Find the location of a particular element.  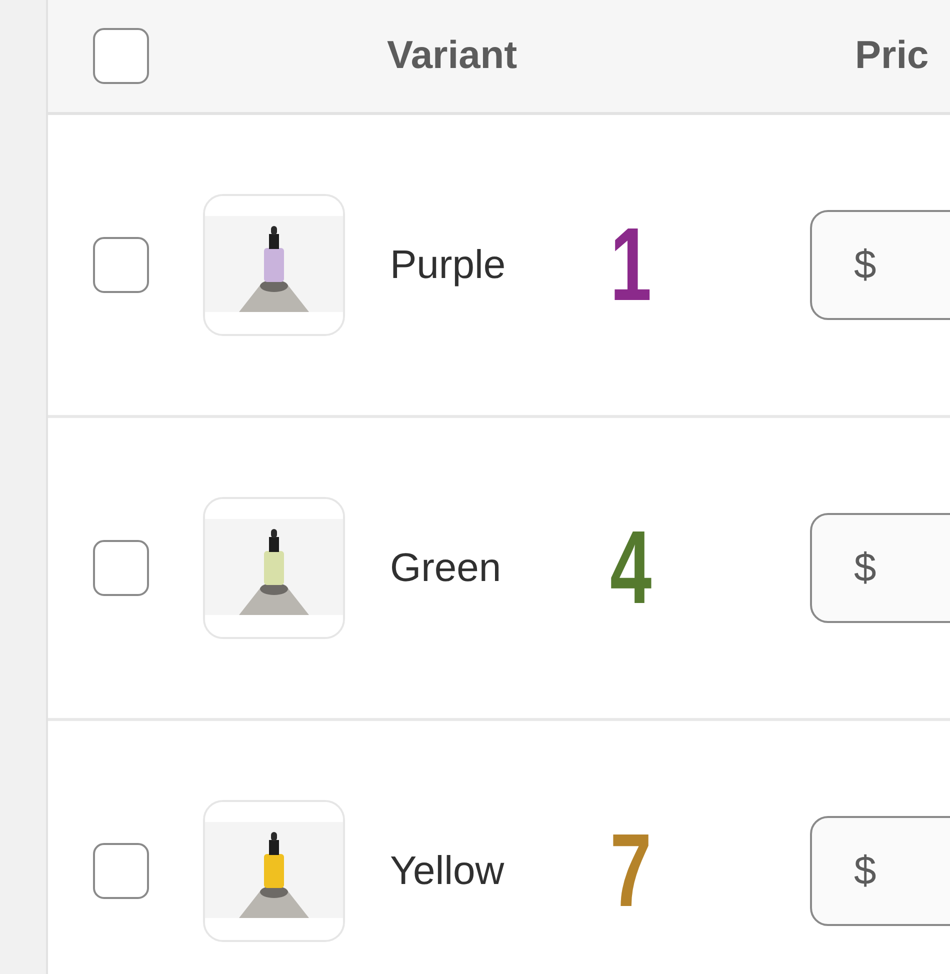

variant-number: 1 is located at coordinates (631, 265).